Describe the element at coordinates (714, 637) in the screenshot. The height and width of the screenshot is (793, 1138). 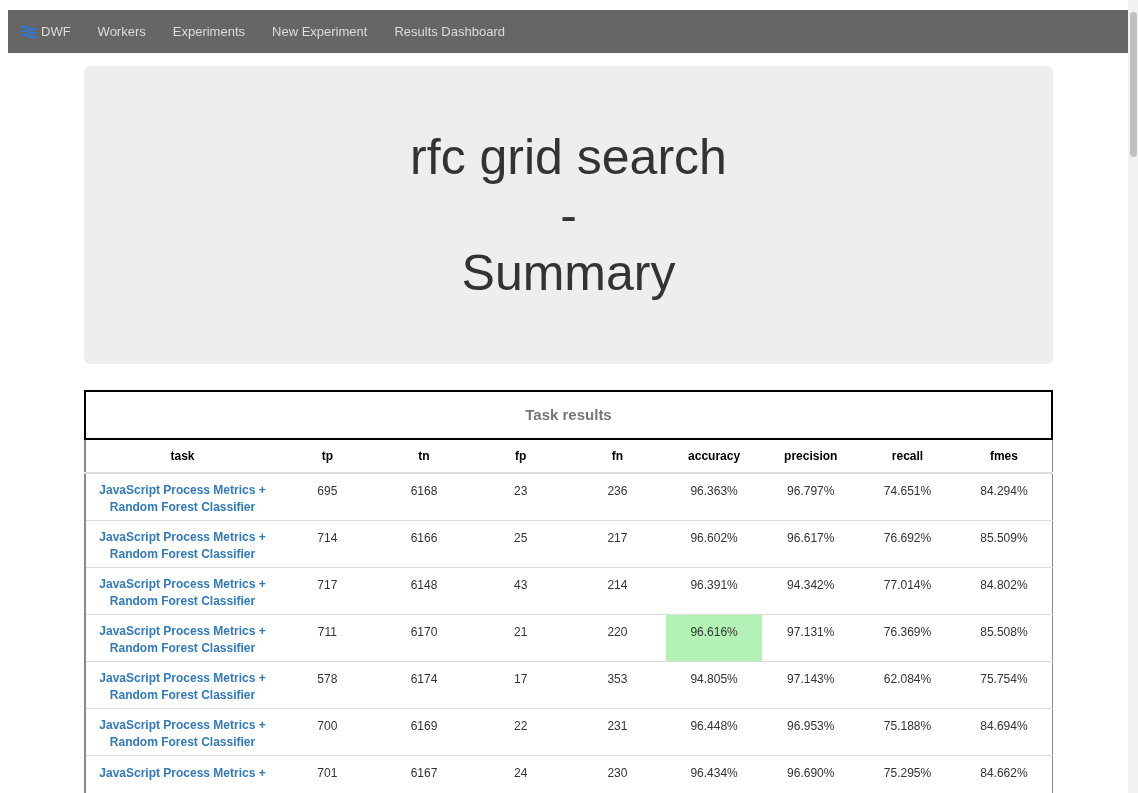
I see `table-cell: 96.616%` at that location.